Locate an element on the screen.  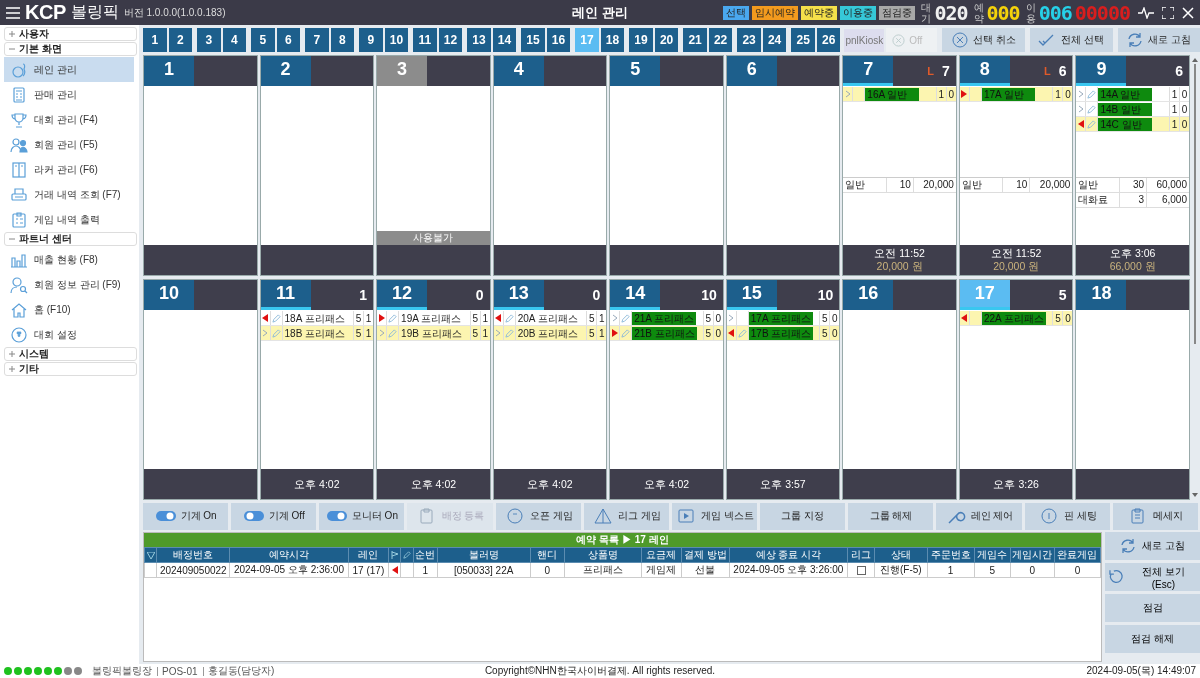
action-button: 게임 넥스트 is located at coordinates (715, 516).